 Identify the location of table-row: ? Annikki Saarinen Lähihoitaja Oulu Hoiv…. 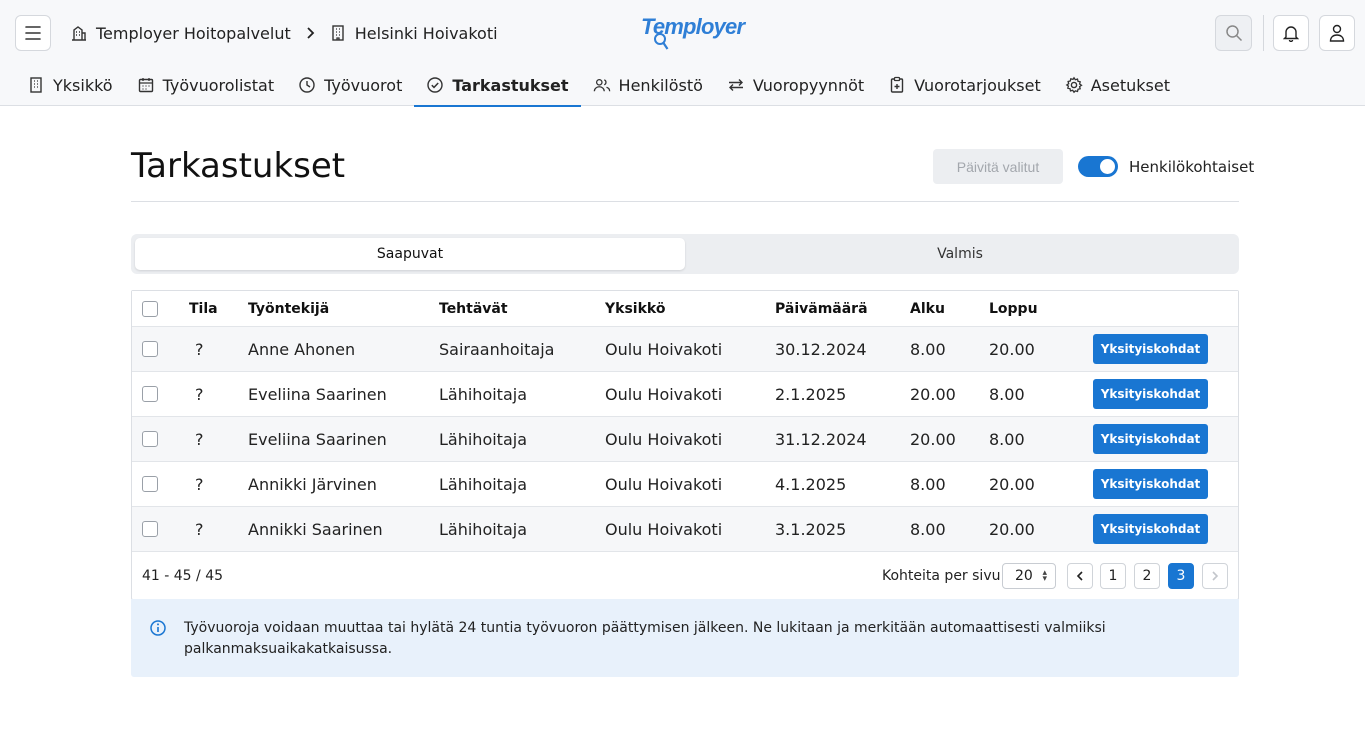
(685, 529).